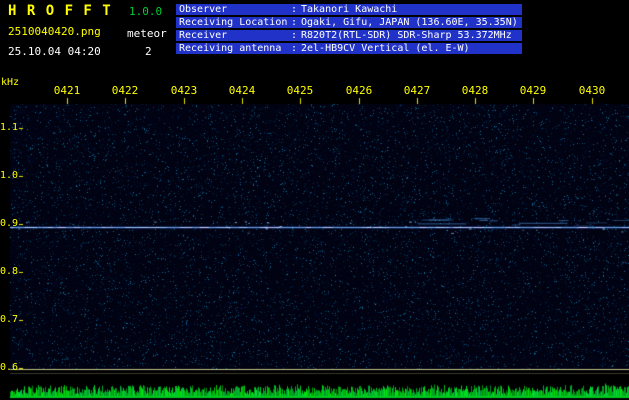 The image size is (629, 400). I want to click on info-label: Receiver, so click(203, 35).